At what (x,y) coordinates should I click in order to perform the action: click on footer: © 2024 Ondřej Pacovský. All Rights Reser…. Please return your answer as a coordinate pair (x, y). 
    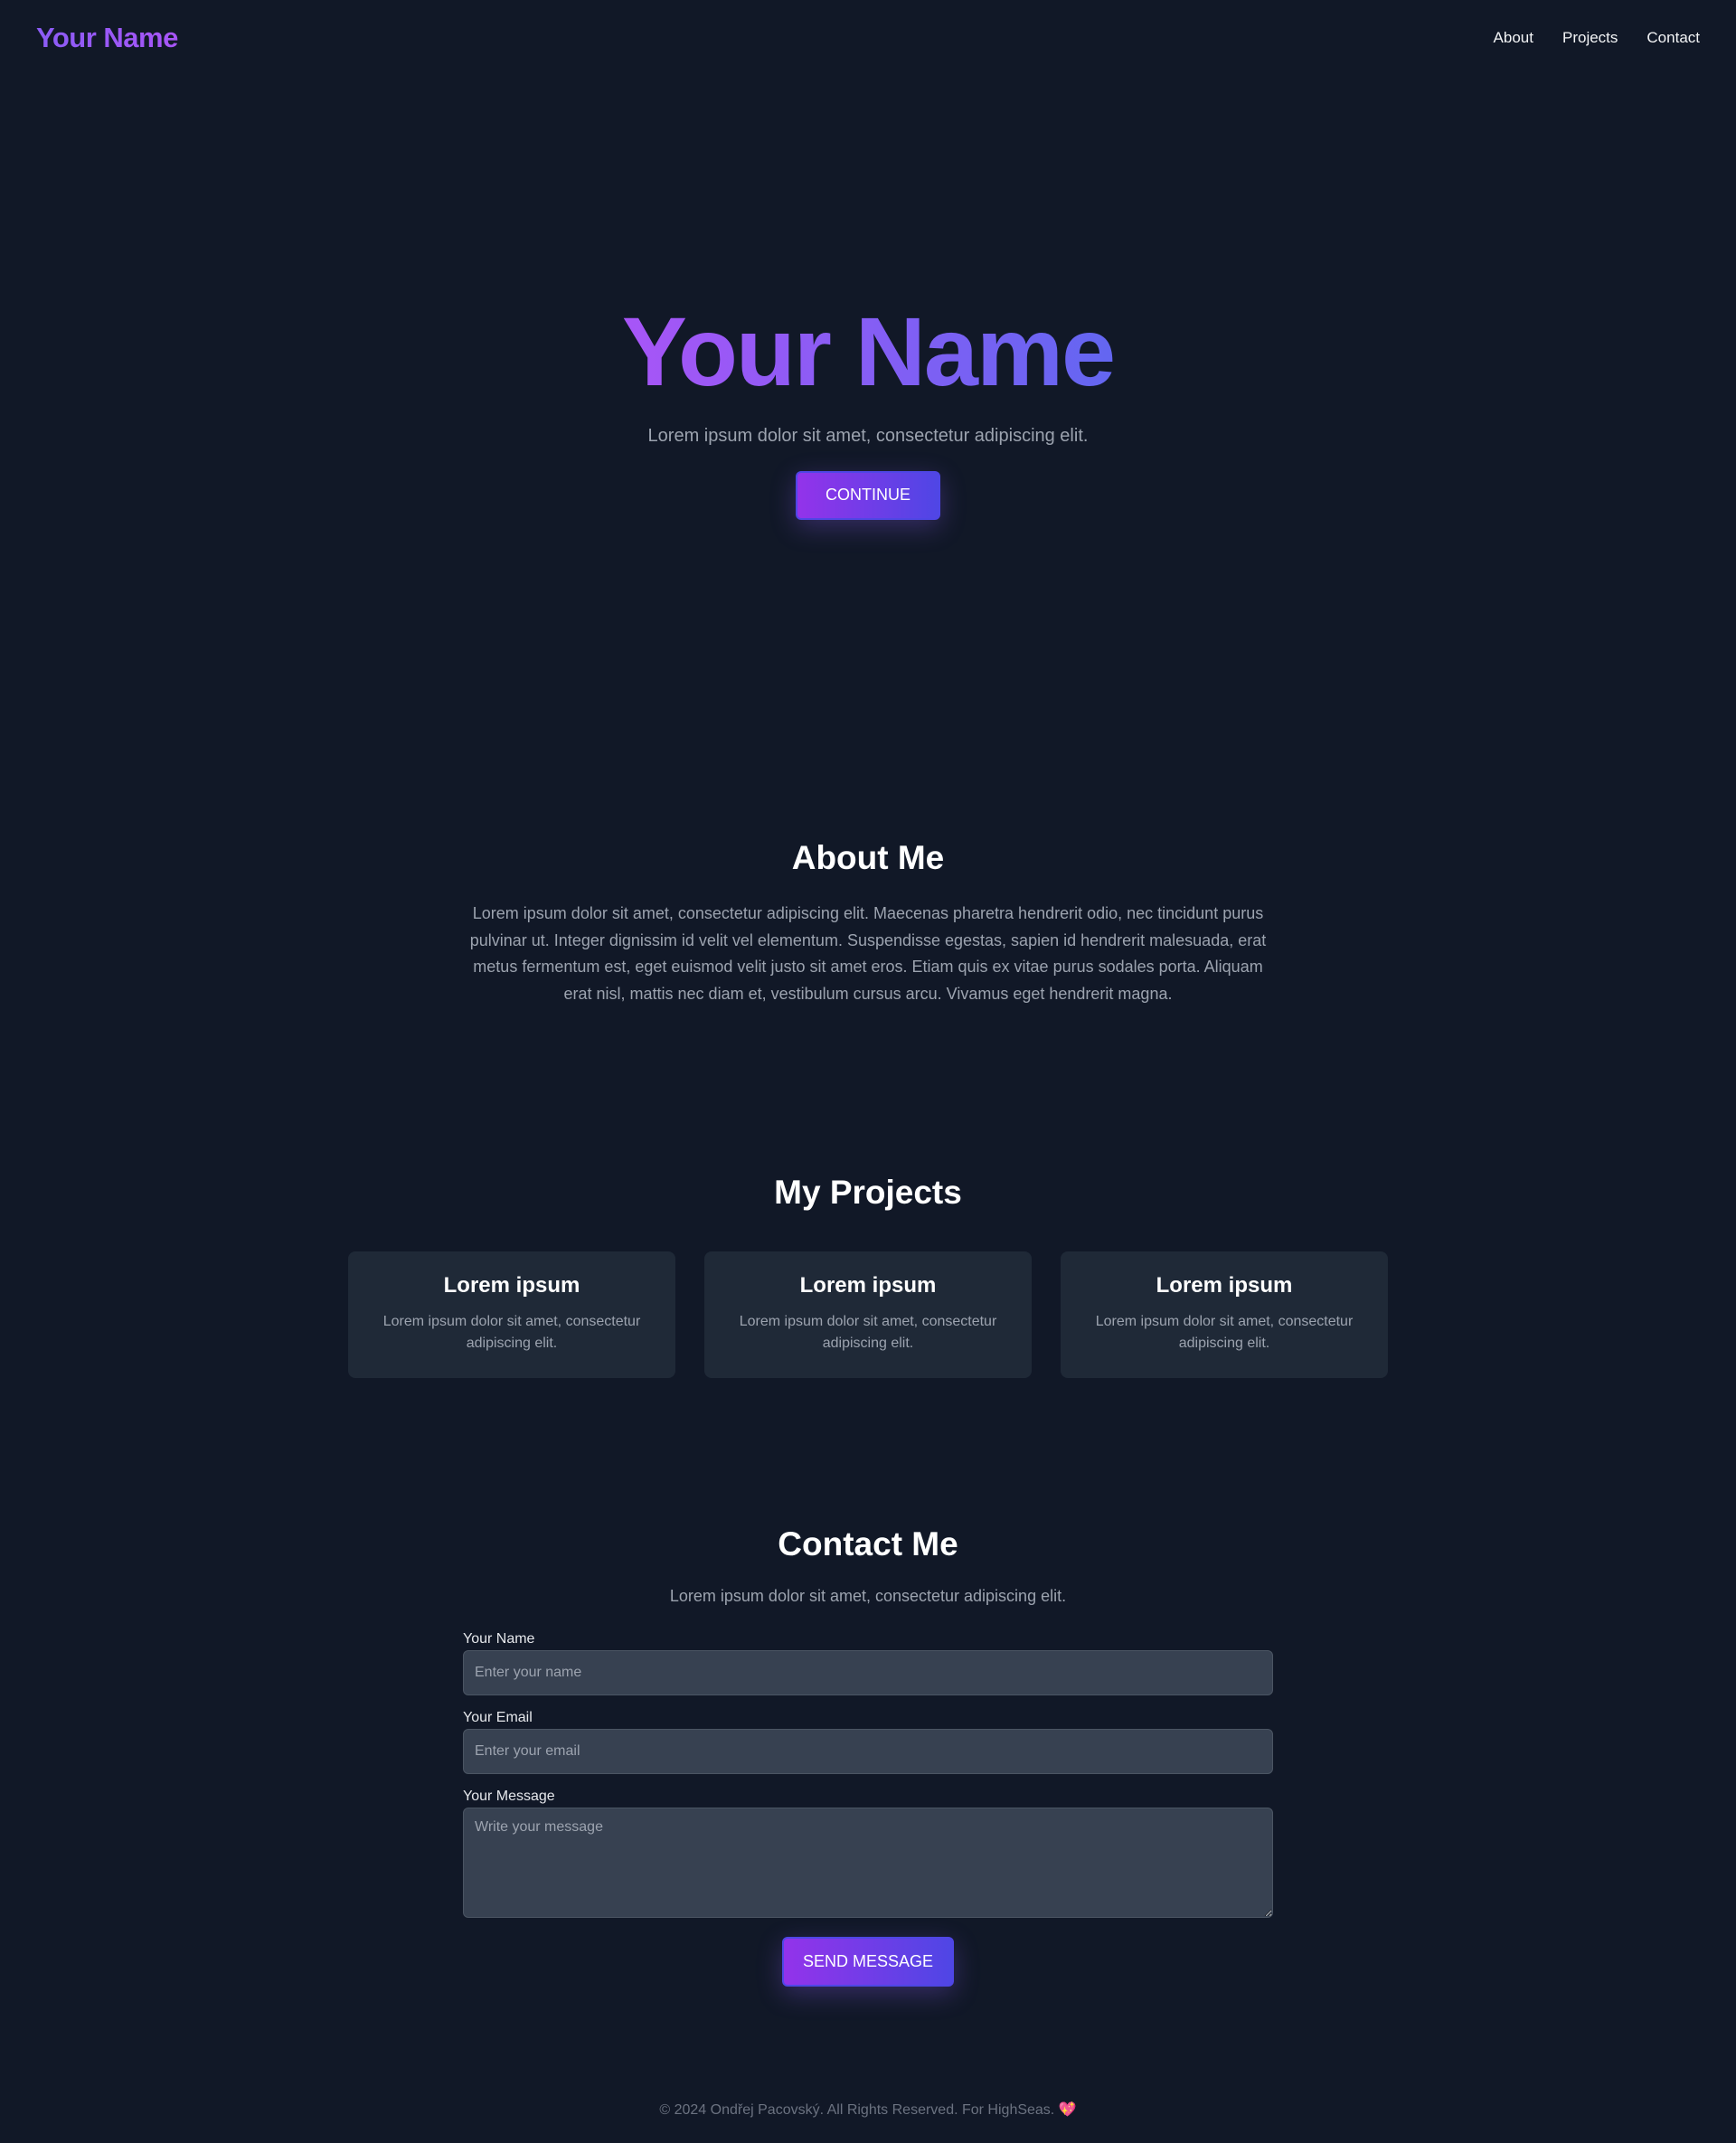
    Looking at the image, I should click on (868, 2110).